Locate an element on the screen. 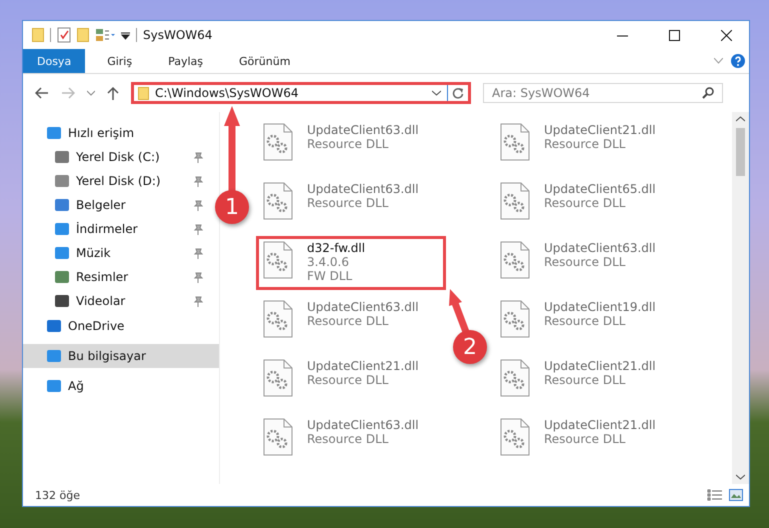  scroll-up-icon is located at coordinates (740, 119).